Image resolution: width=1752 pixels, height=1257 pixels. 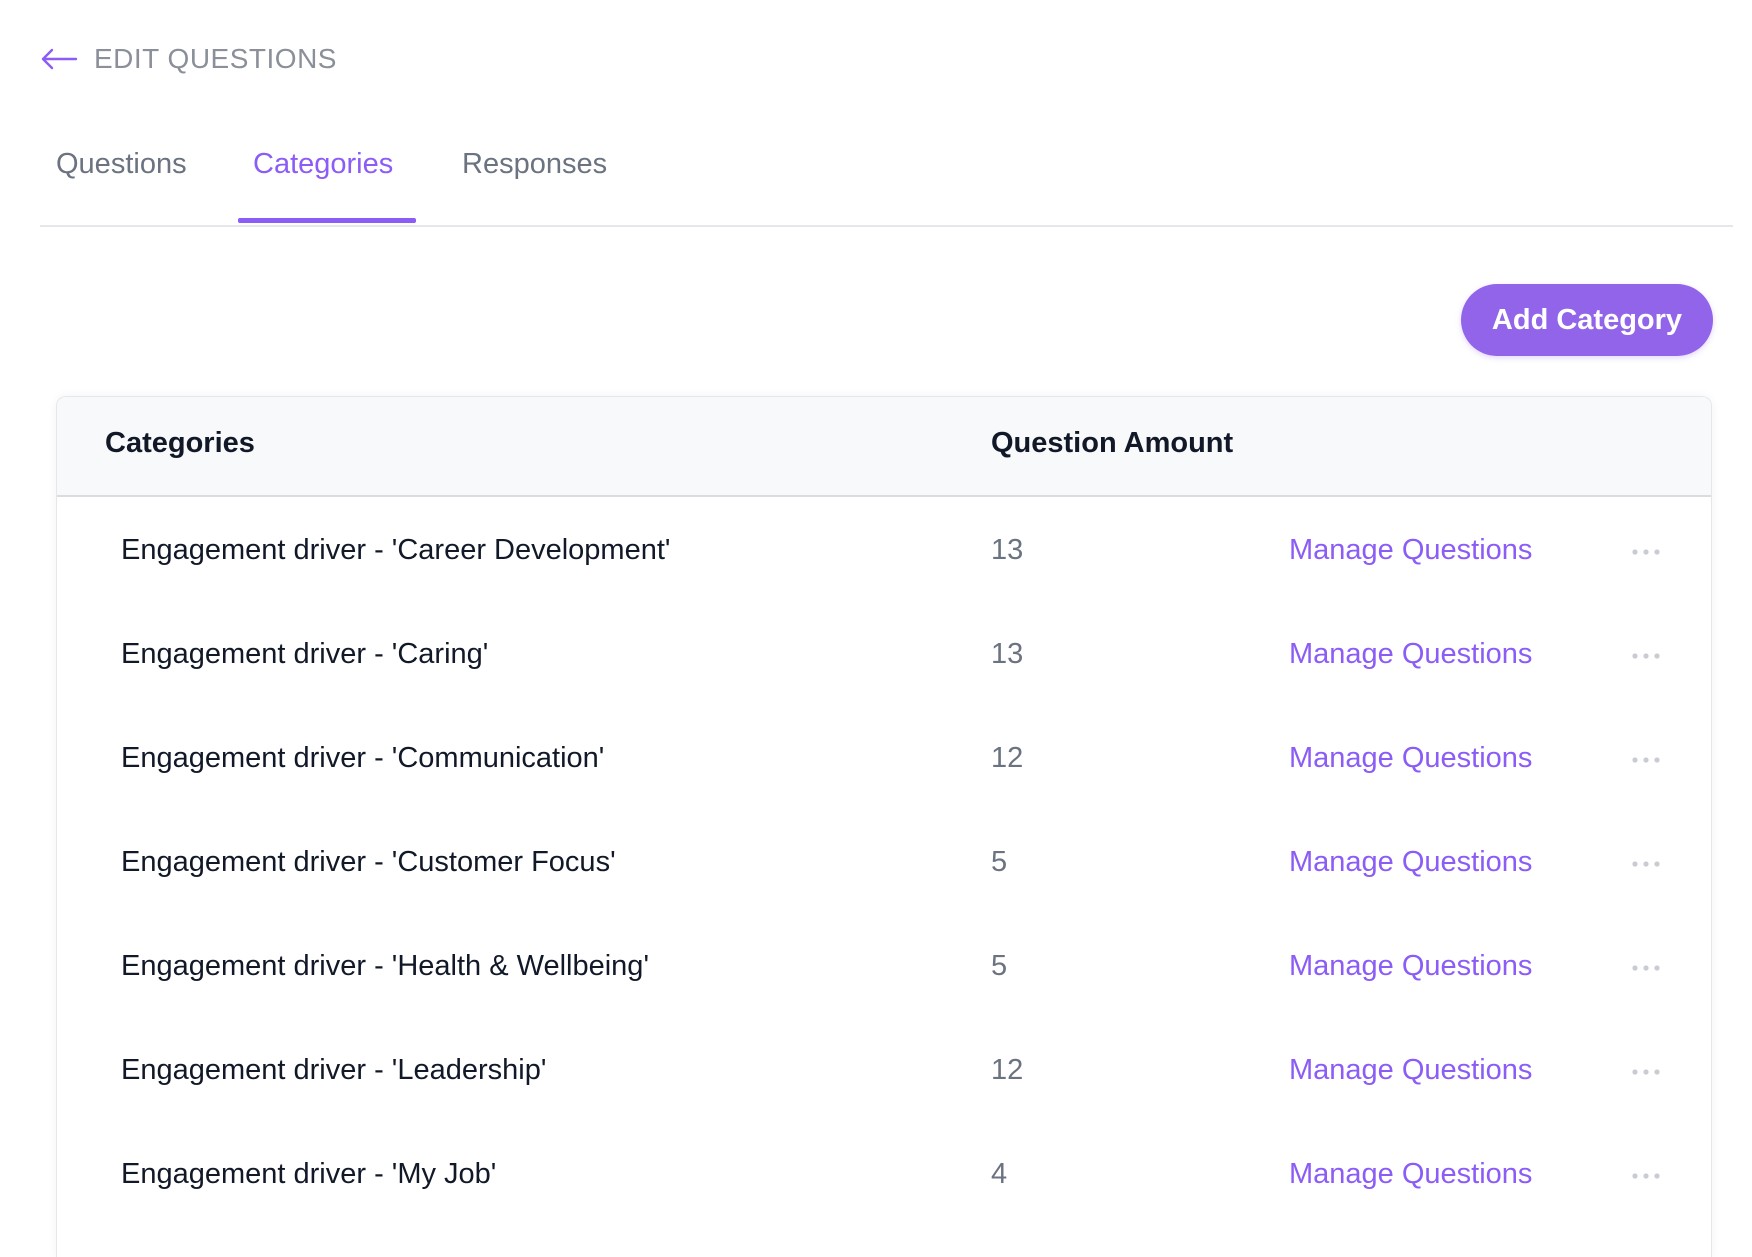 What do you see at coordinates (363, 758) in the screenshot?
I see `category-name: Engagement driver - 'Communication'` at bounding box center [363, 758].